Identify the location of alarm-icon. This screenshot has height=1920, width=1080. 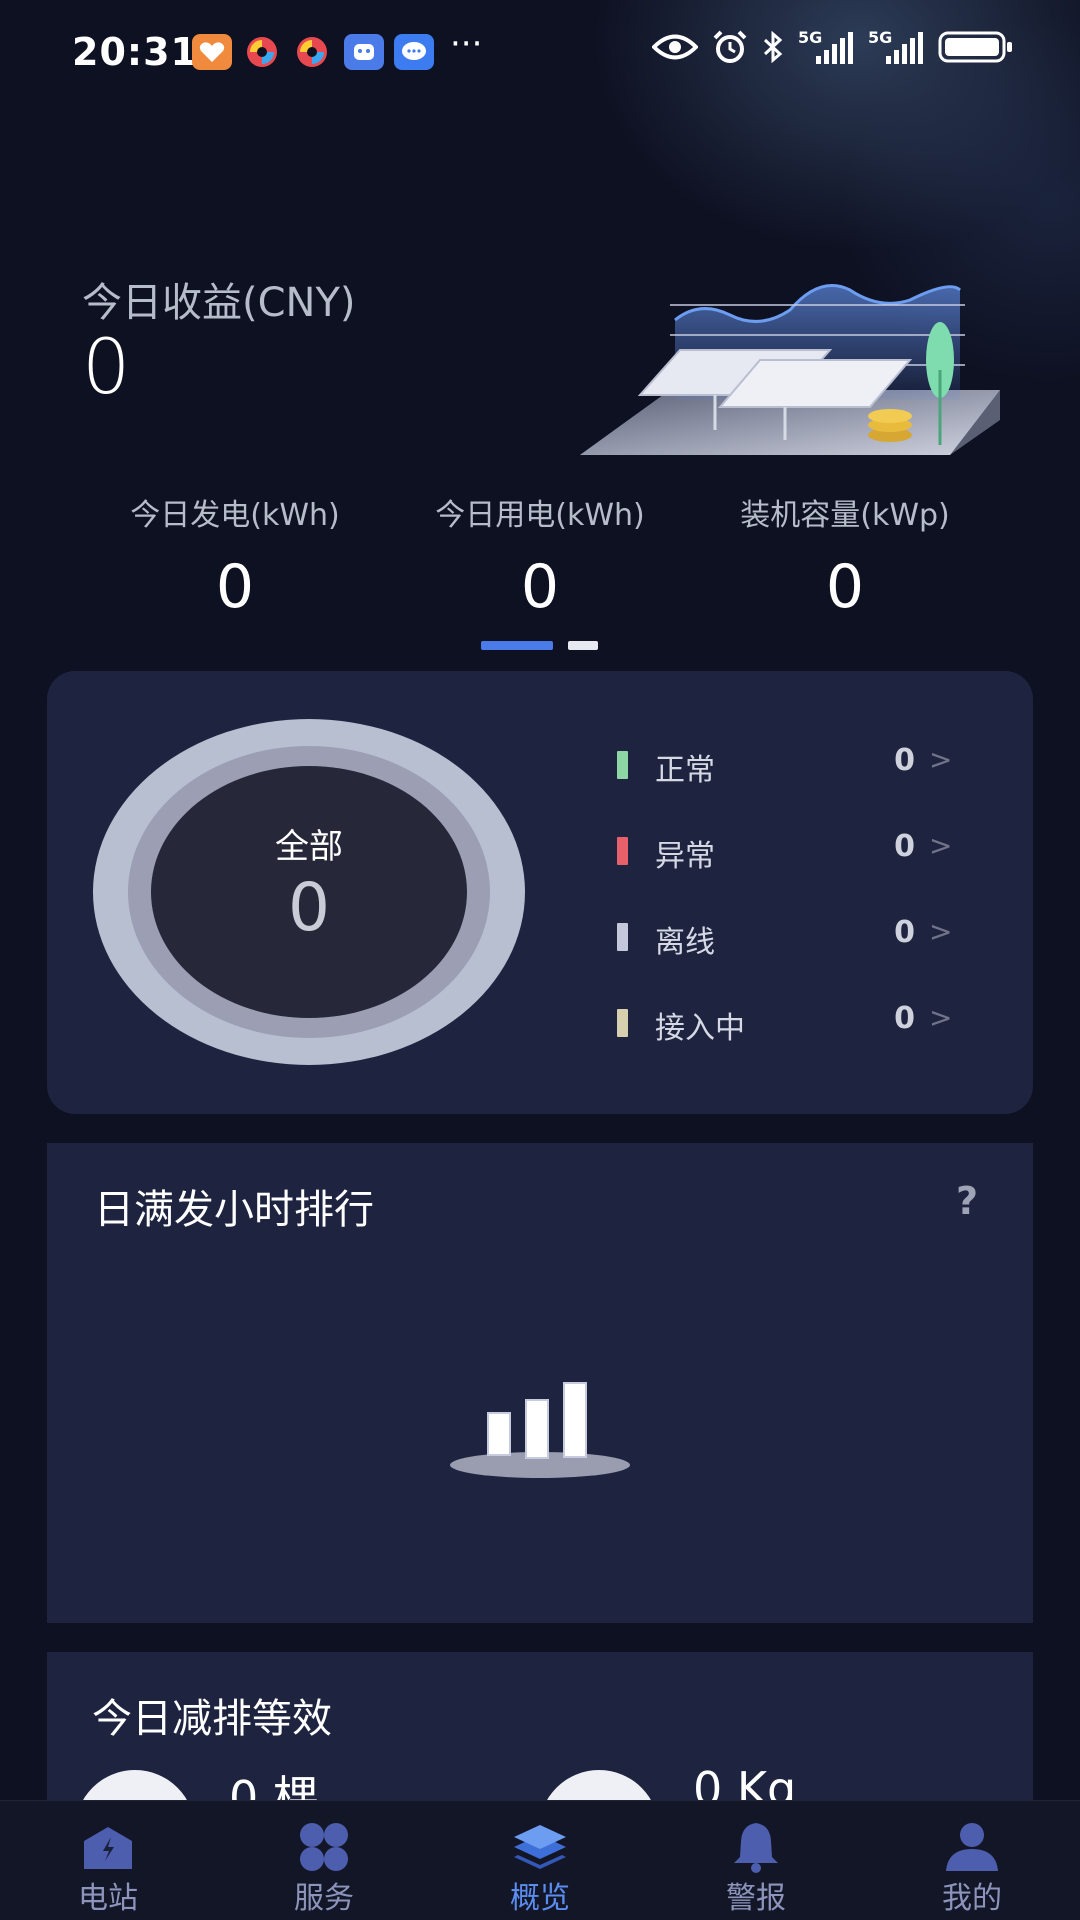
(730, 49).